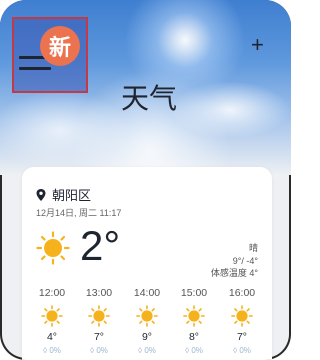 This screenshot has width=320, height=360. What do you see at coordinates (253, 248) in the screenshot?
I see `condition-text: 晴` at bounding box center [253, 248].